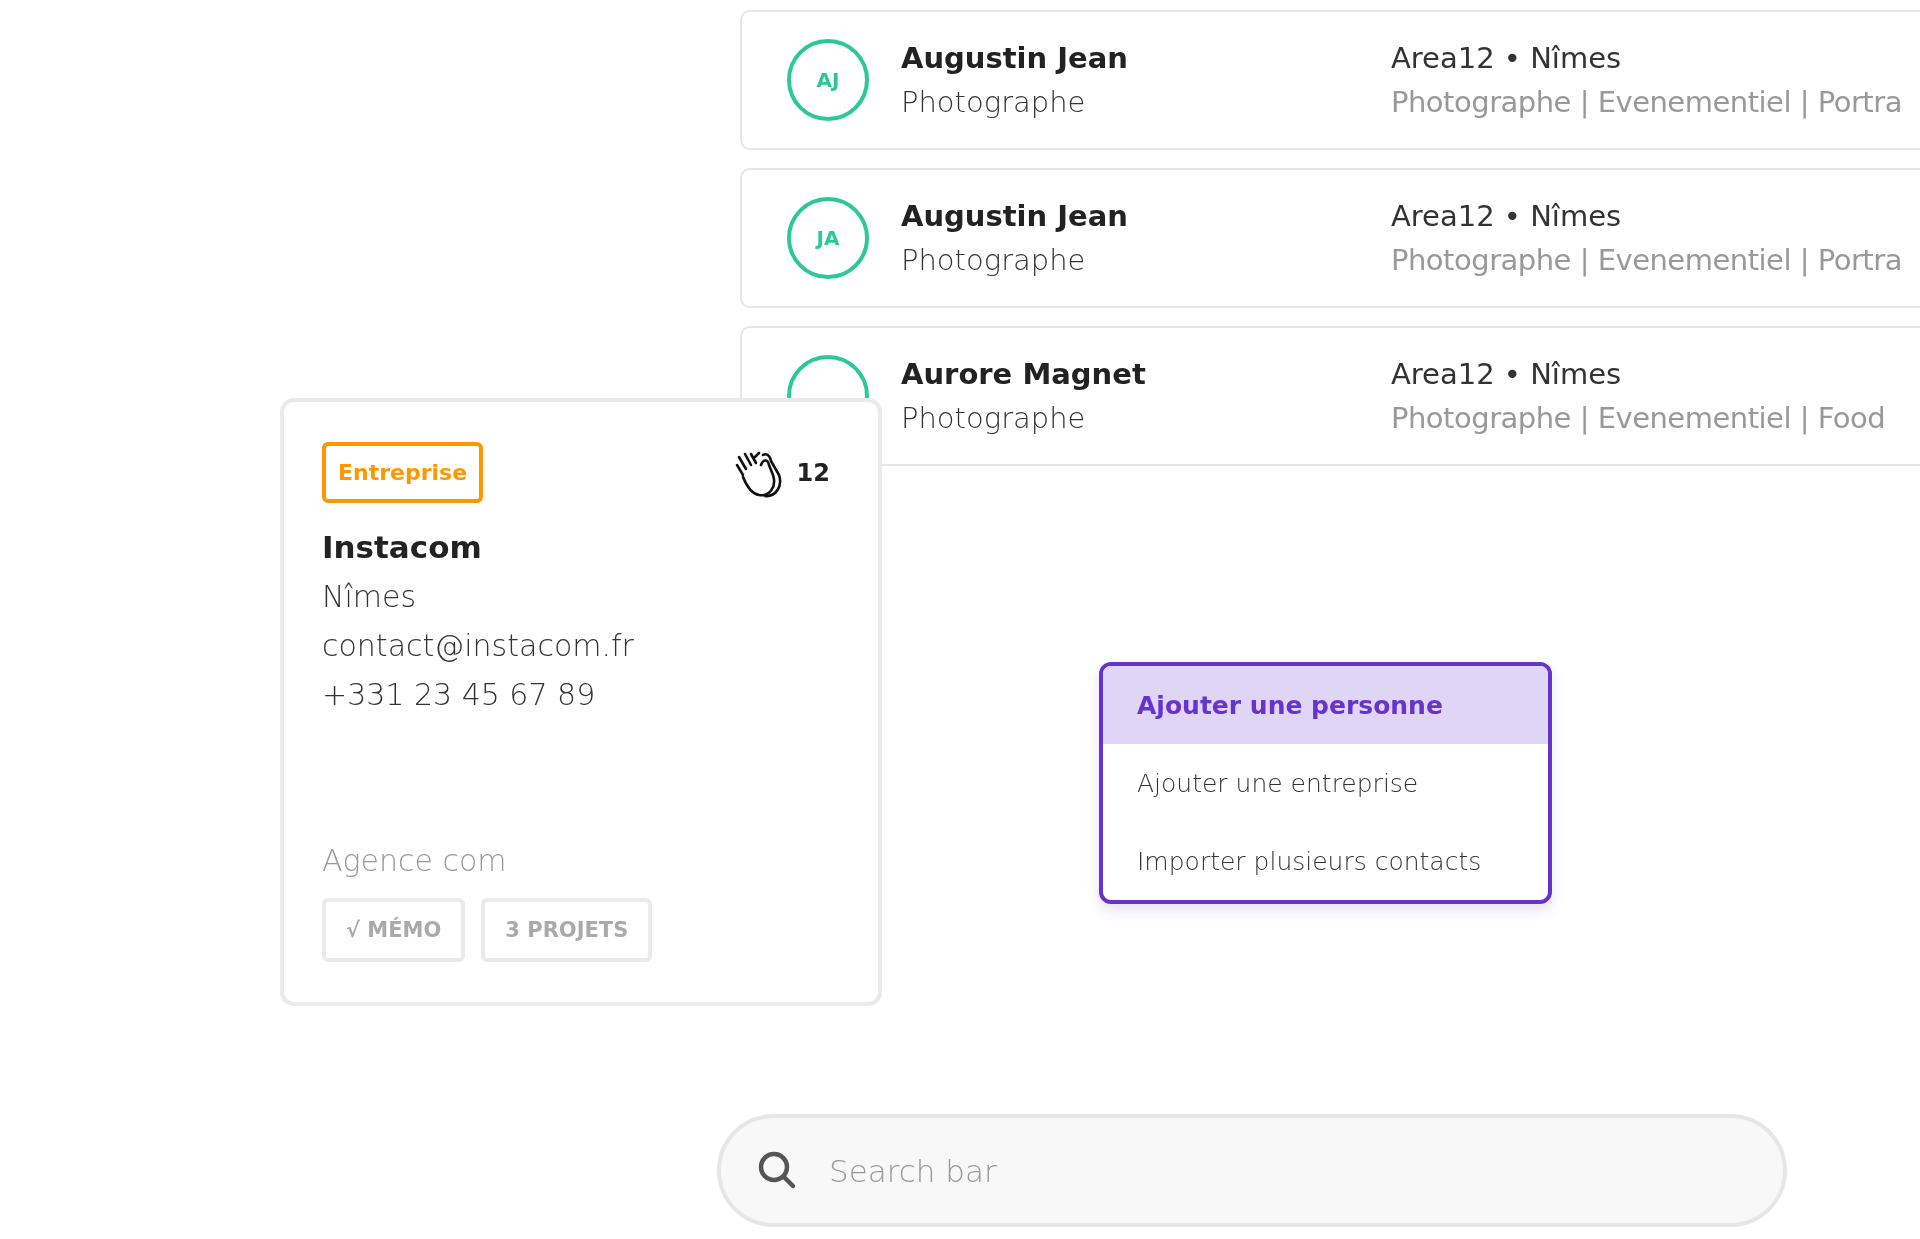 The height and width of the screenshot is (1239, 1920). I want to click on company-phone: +331 23 45 67 89, so click(459, 694).